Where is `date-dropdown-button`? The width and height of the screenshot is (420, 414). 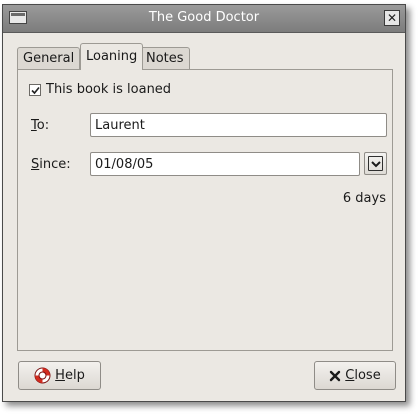
date-dropdown-button is located at coordinates (375, 163).